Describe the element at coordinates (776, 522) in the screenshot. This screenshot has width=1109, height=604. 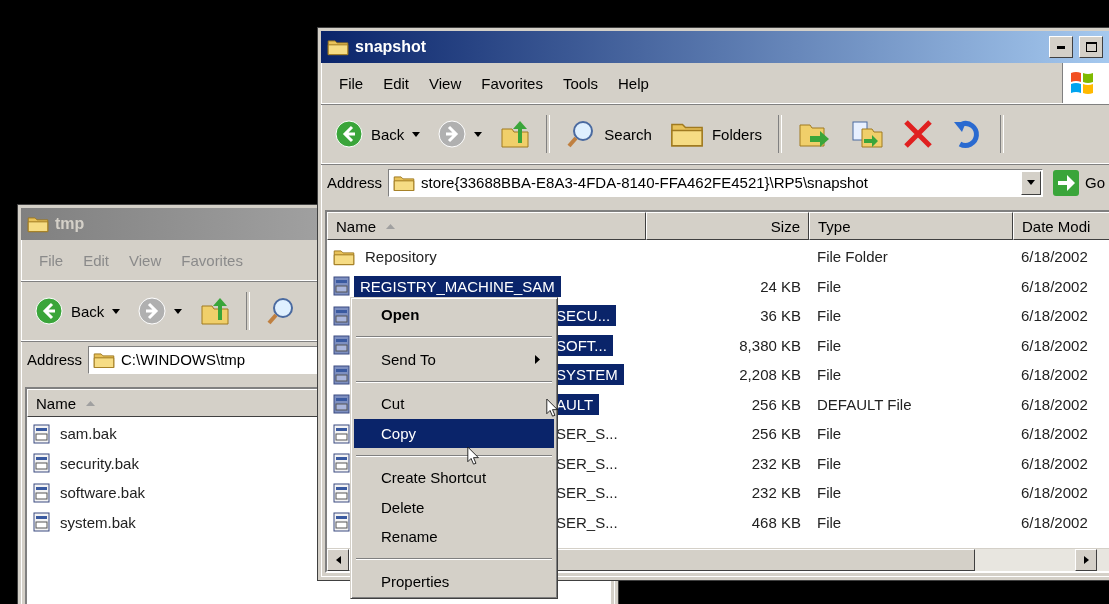
I see `size-cell-text: 468 KB` at that location.